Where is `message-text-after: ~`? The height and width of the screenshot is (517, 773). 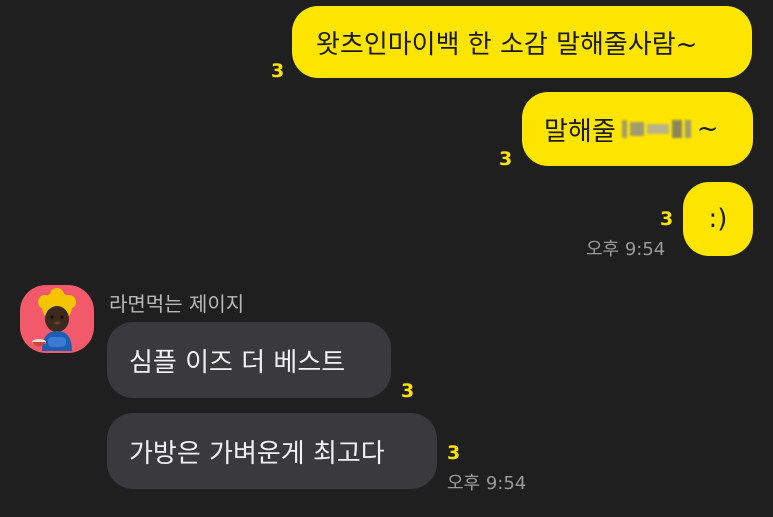 message-text-after: ~ is located at coordinates (707, 129).